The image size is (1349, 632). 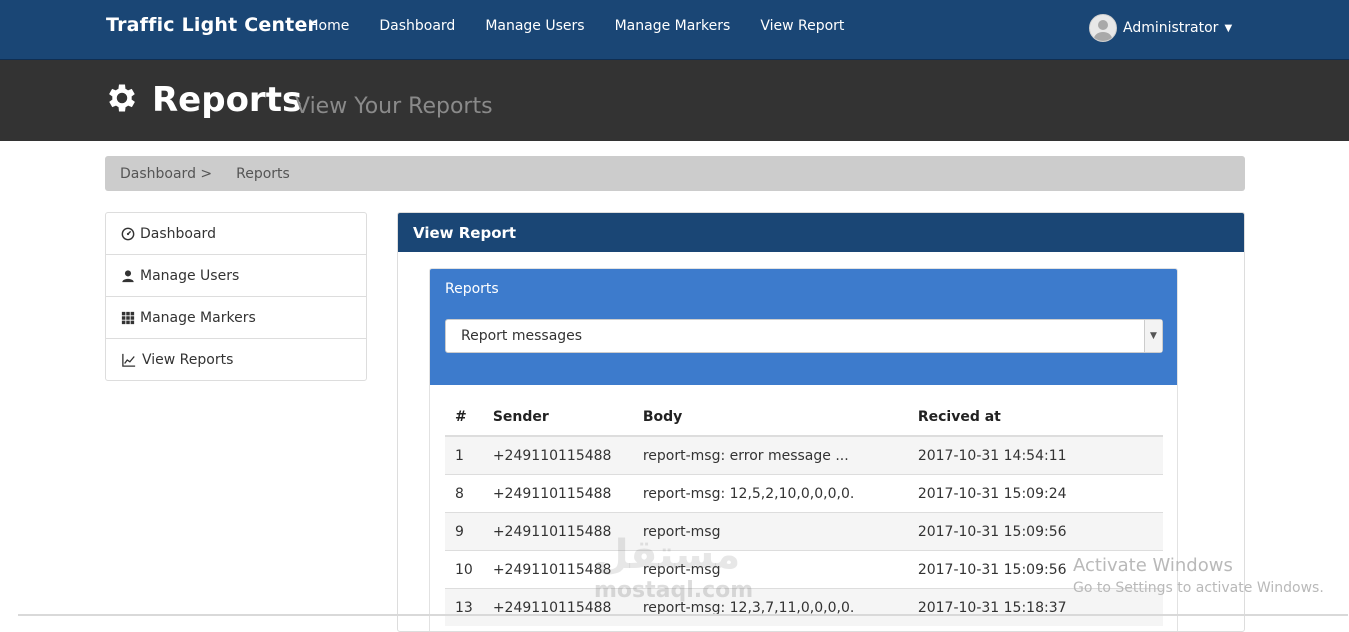 I want to click on page-subtitle: View Your Reports, so click(x=394, y=106).